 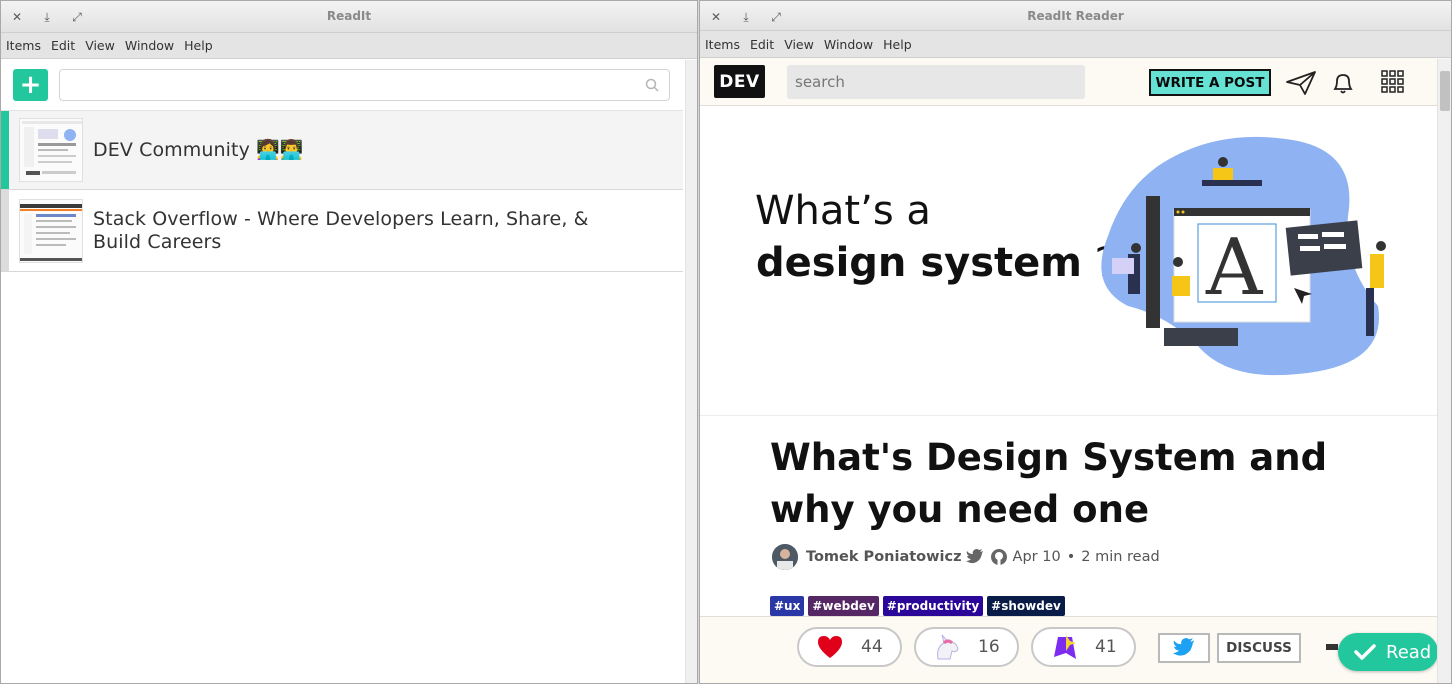 I want to click on tag-showdev: #showdev, so click(x=1026, y=606).